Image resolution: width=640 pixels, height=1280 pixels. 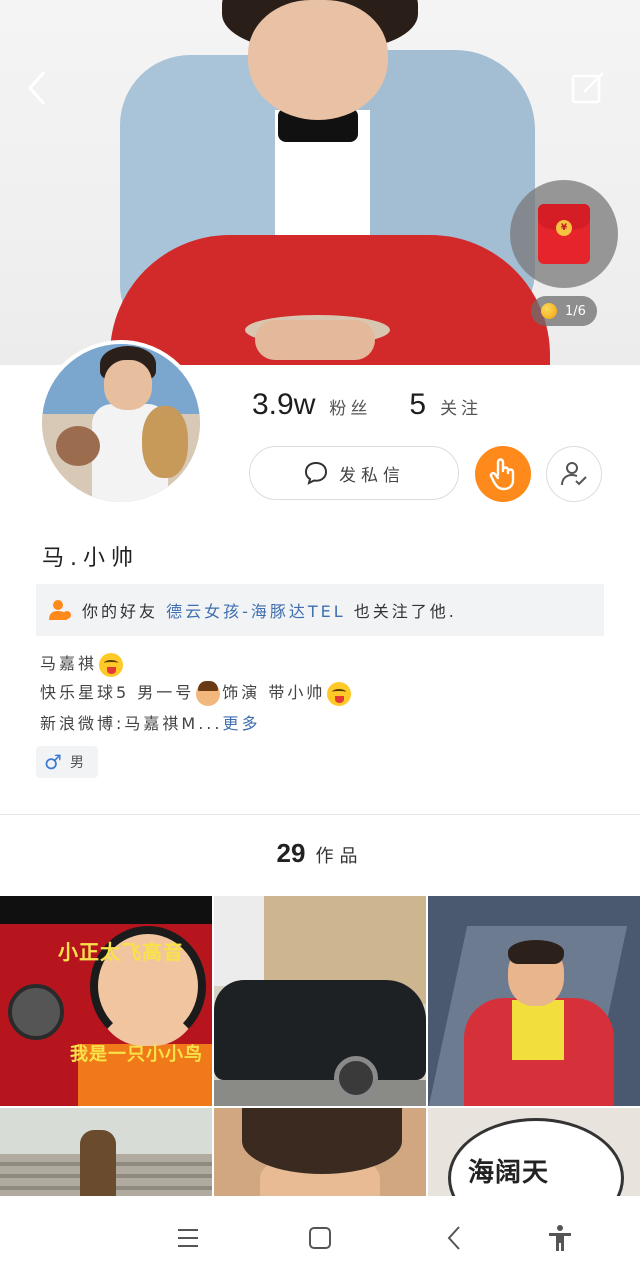 I want to click on menu-icon, so click(x=188, y=1238).